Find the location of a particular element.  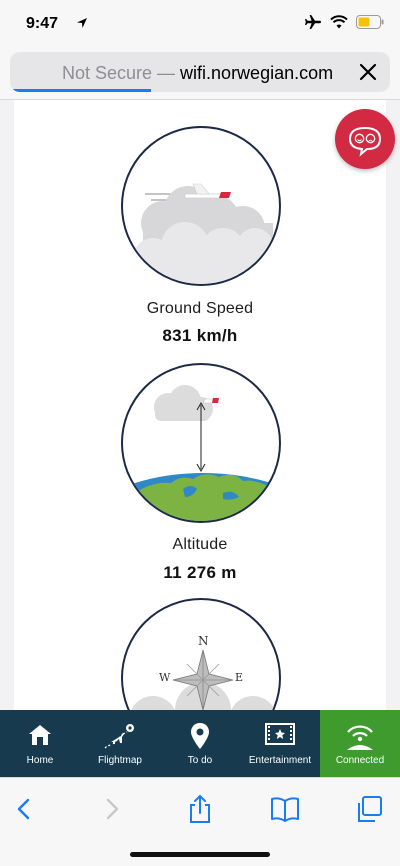

nav-flightmap: Flightmap is located at coordinates (120, 743).